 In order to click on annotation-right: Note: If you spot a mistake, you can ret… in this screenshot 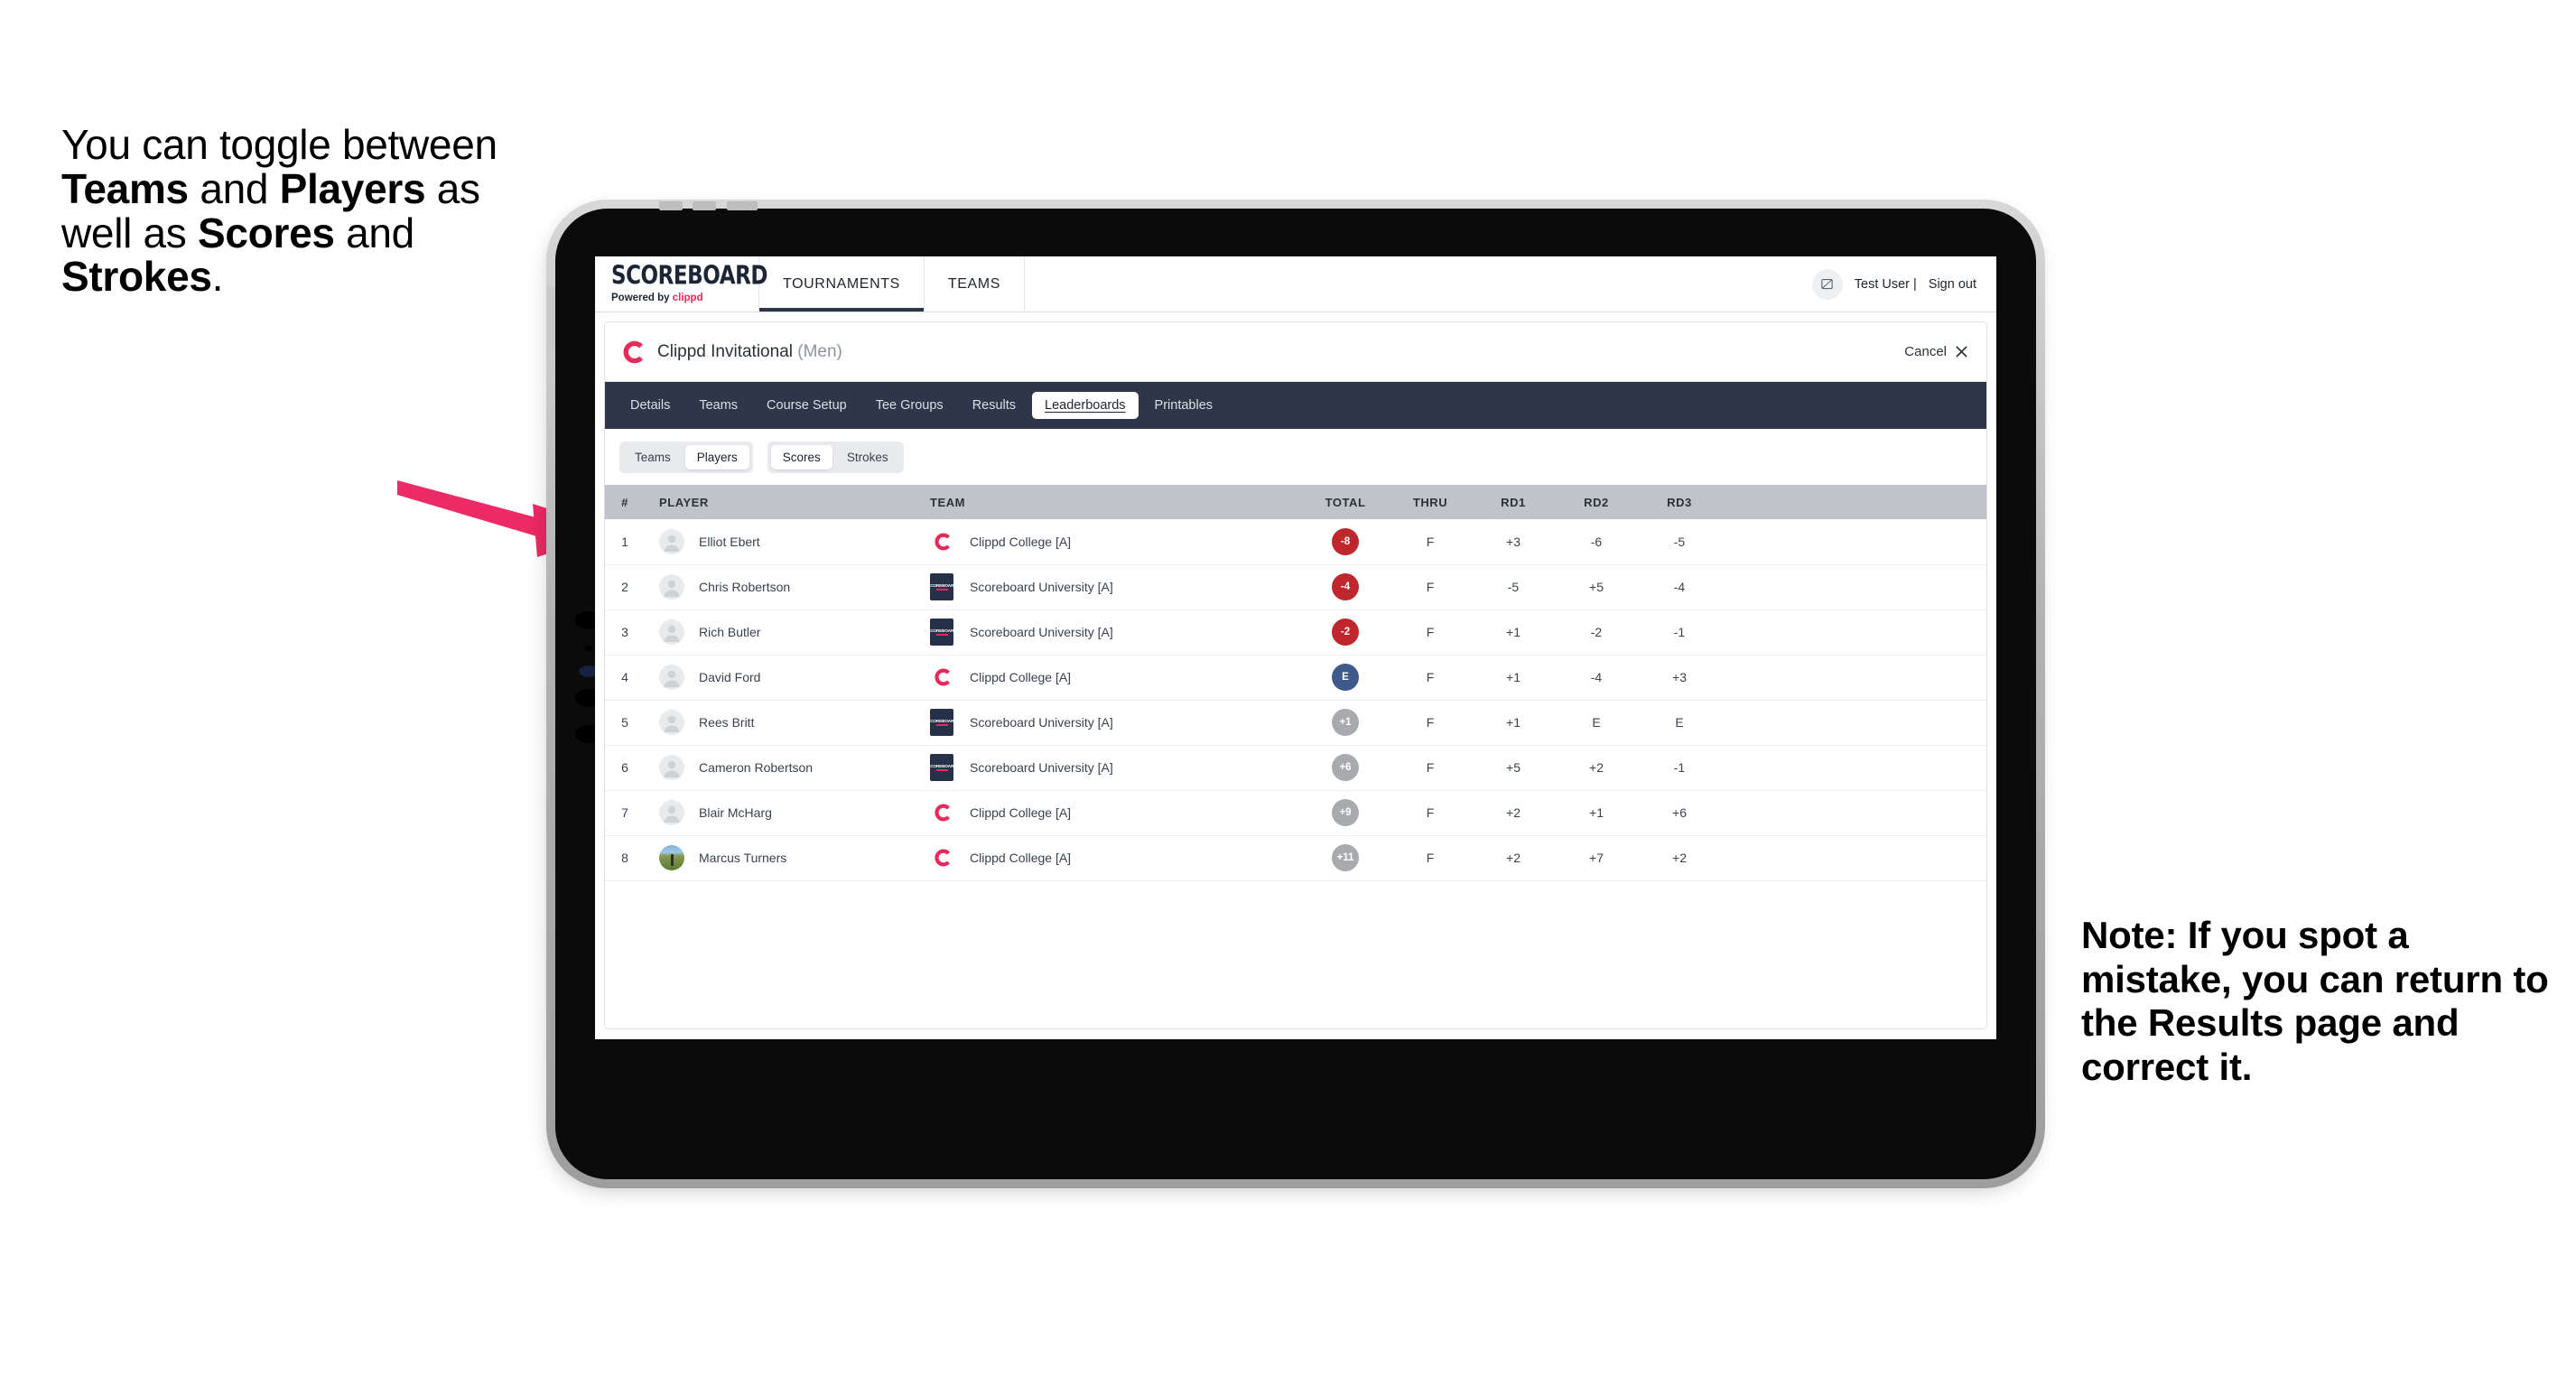, I will do `click(2315, 1001)`.